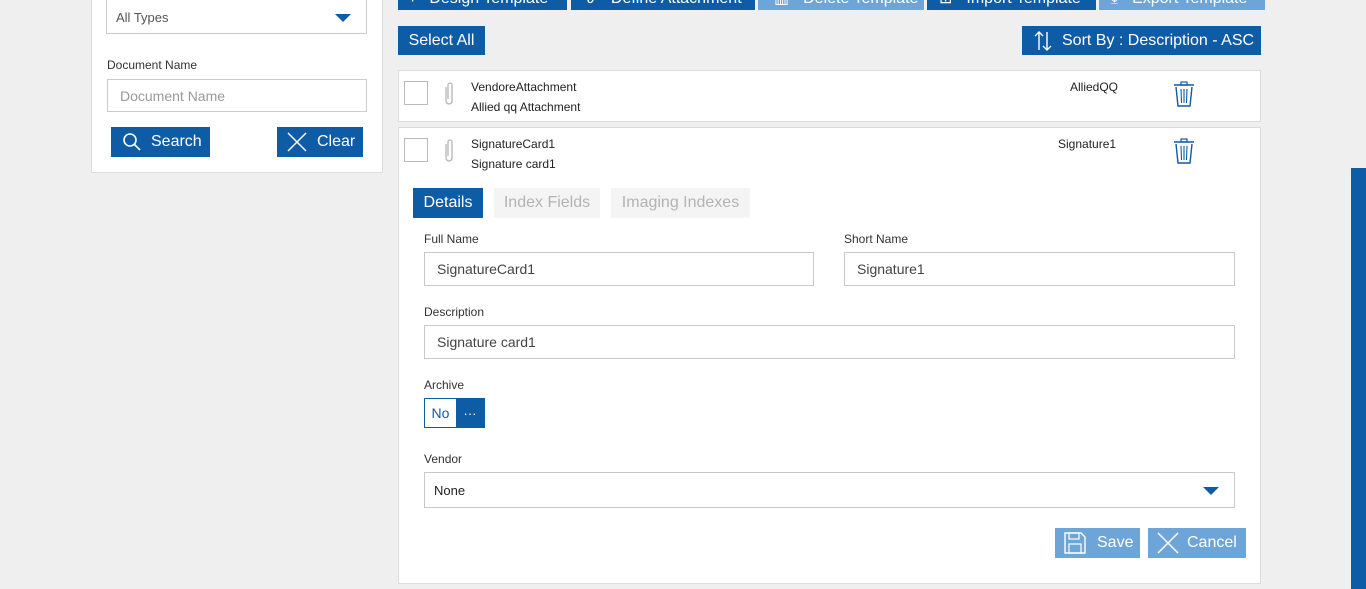  What do you see at coordinates (142, 17) in the screenshot?
I see `document-type-value: All Types` at bounding box center [142, 17].